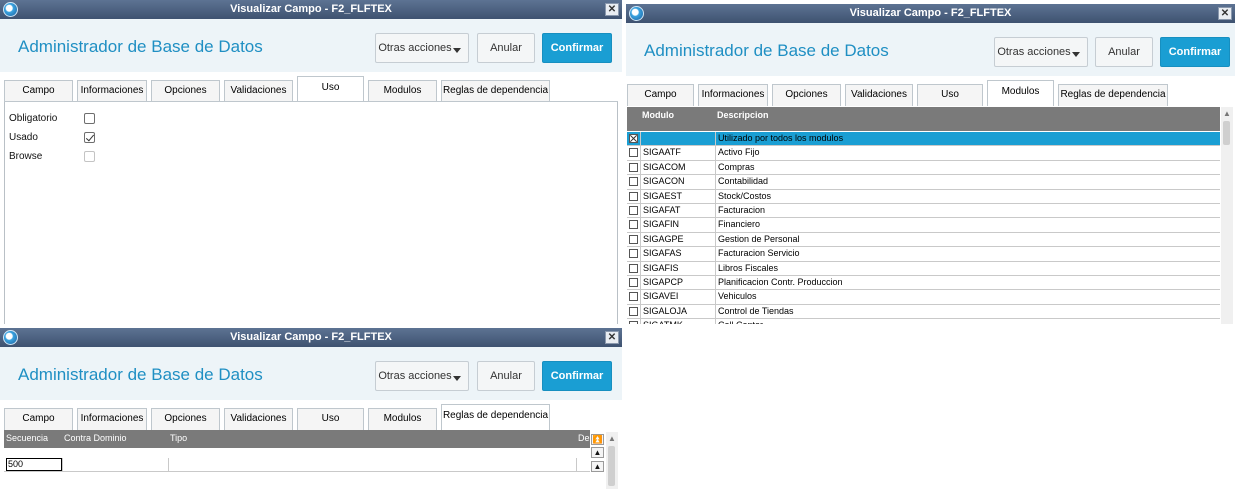 This screenshot has height=489, width=1235. Describe the element at coordinates (923, 225) in the screenshot. I see `table-row: SIGAFIN Financiero` at that location.